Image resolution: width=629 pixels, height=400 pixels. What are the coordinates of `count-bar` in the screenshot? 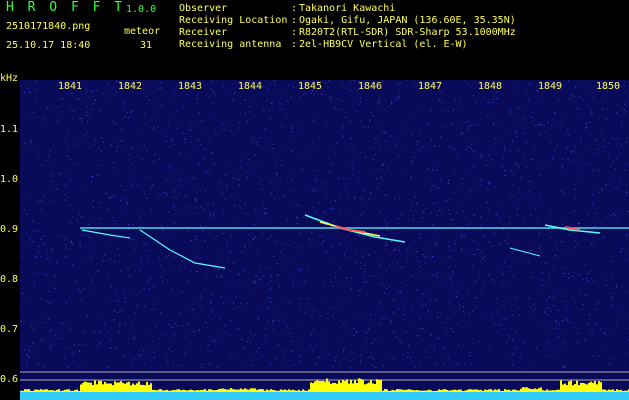 It's located at (481, 390).